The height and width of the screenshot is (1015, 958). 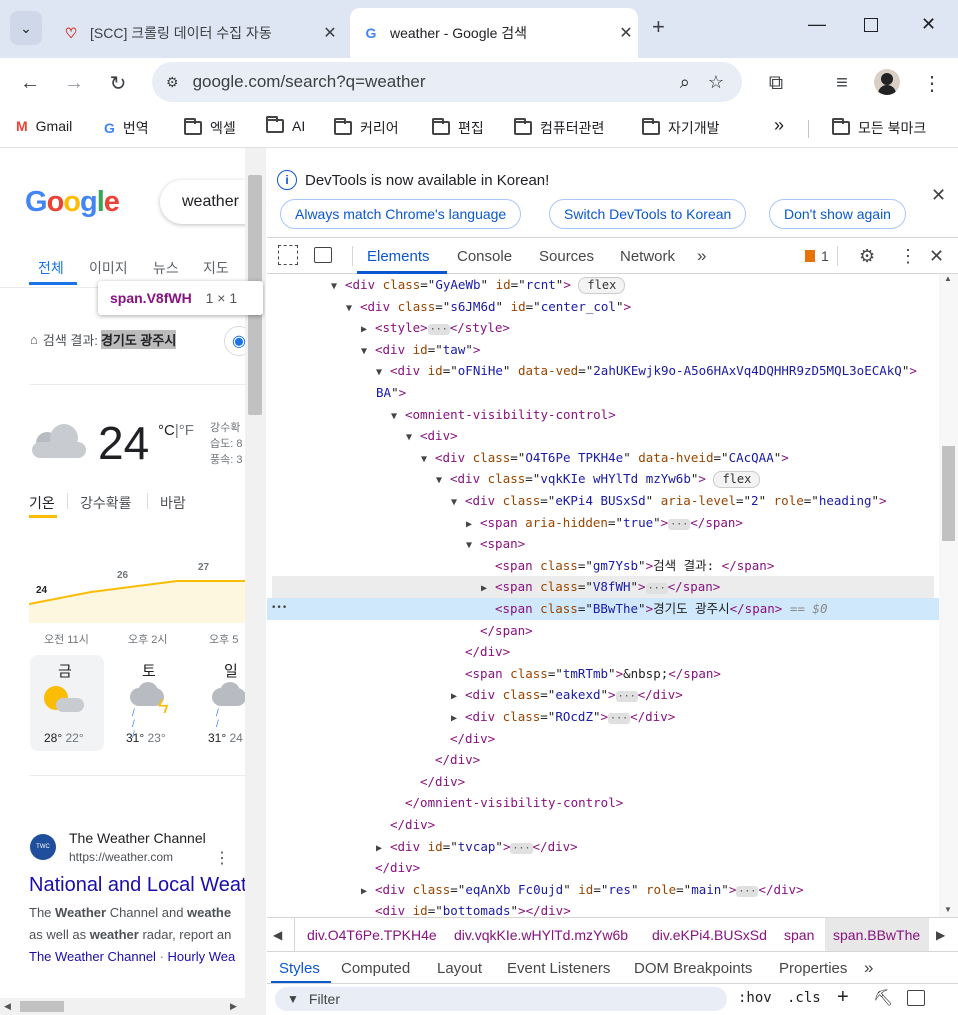 I want to click on tab-event-listeners: Event Listeners, so click(x=558, y=968).